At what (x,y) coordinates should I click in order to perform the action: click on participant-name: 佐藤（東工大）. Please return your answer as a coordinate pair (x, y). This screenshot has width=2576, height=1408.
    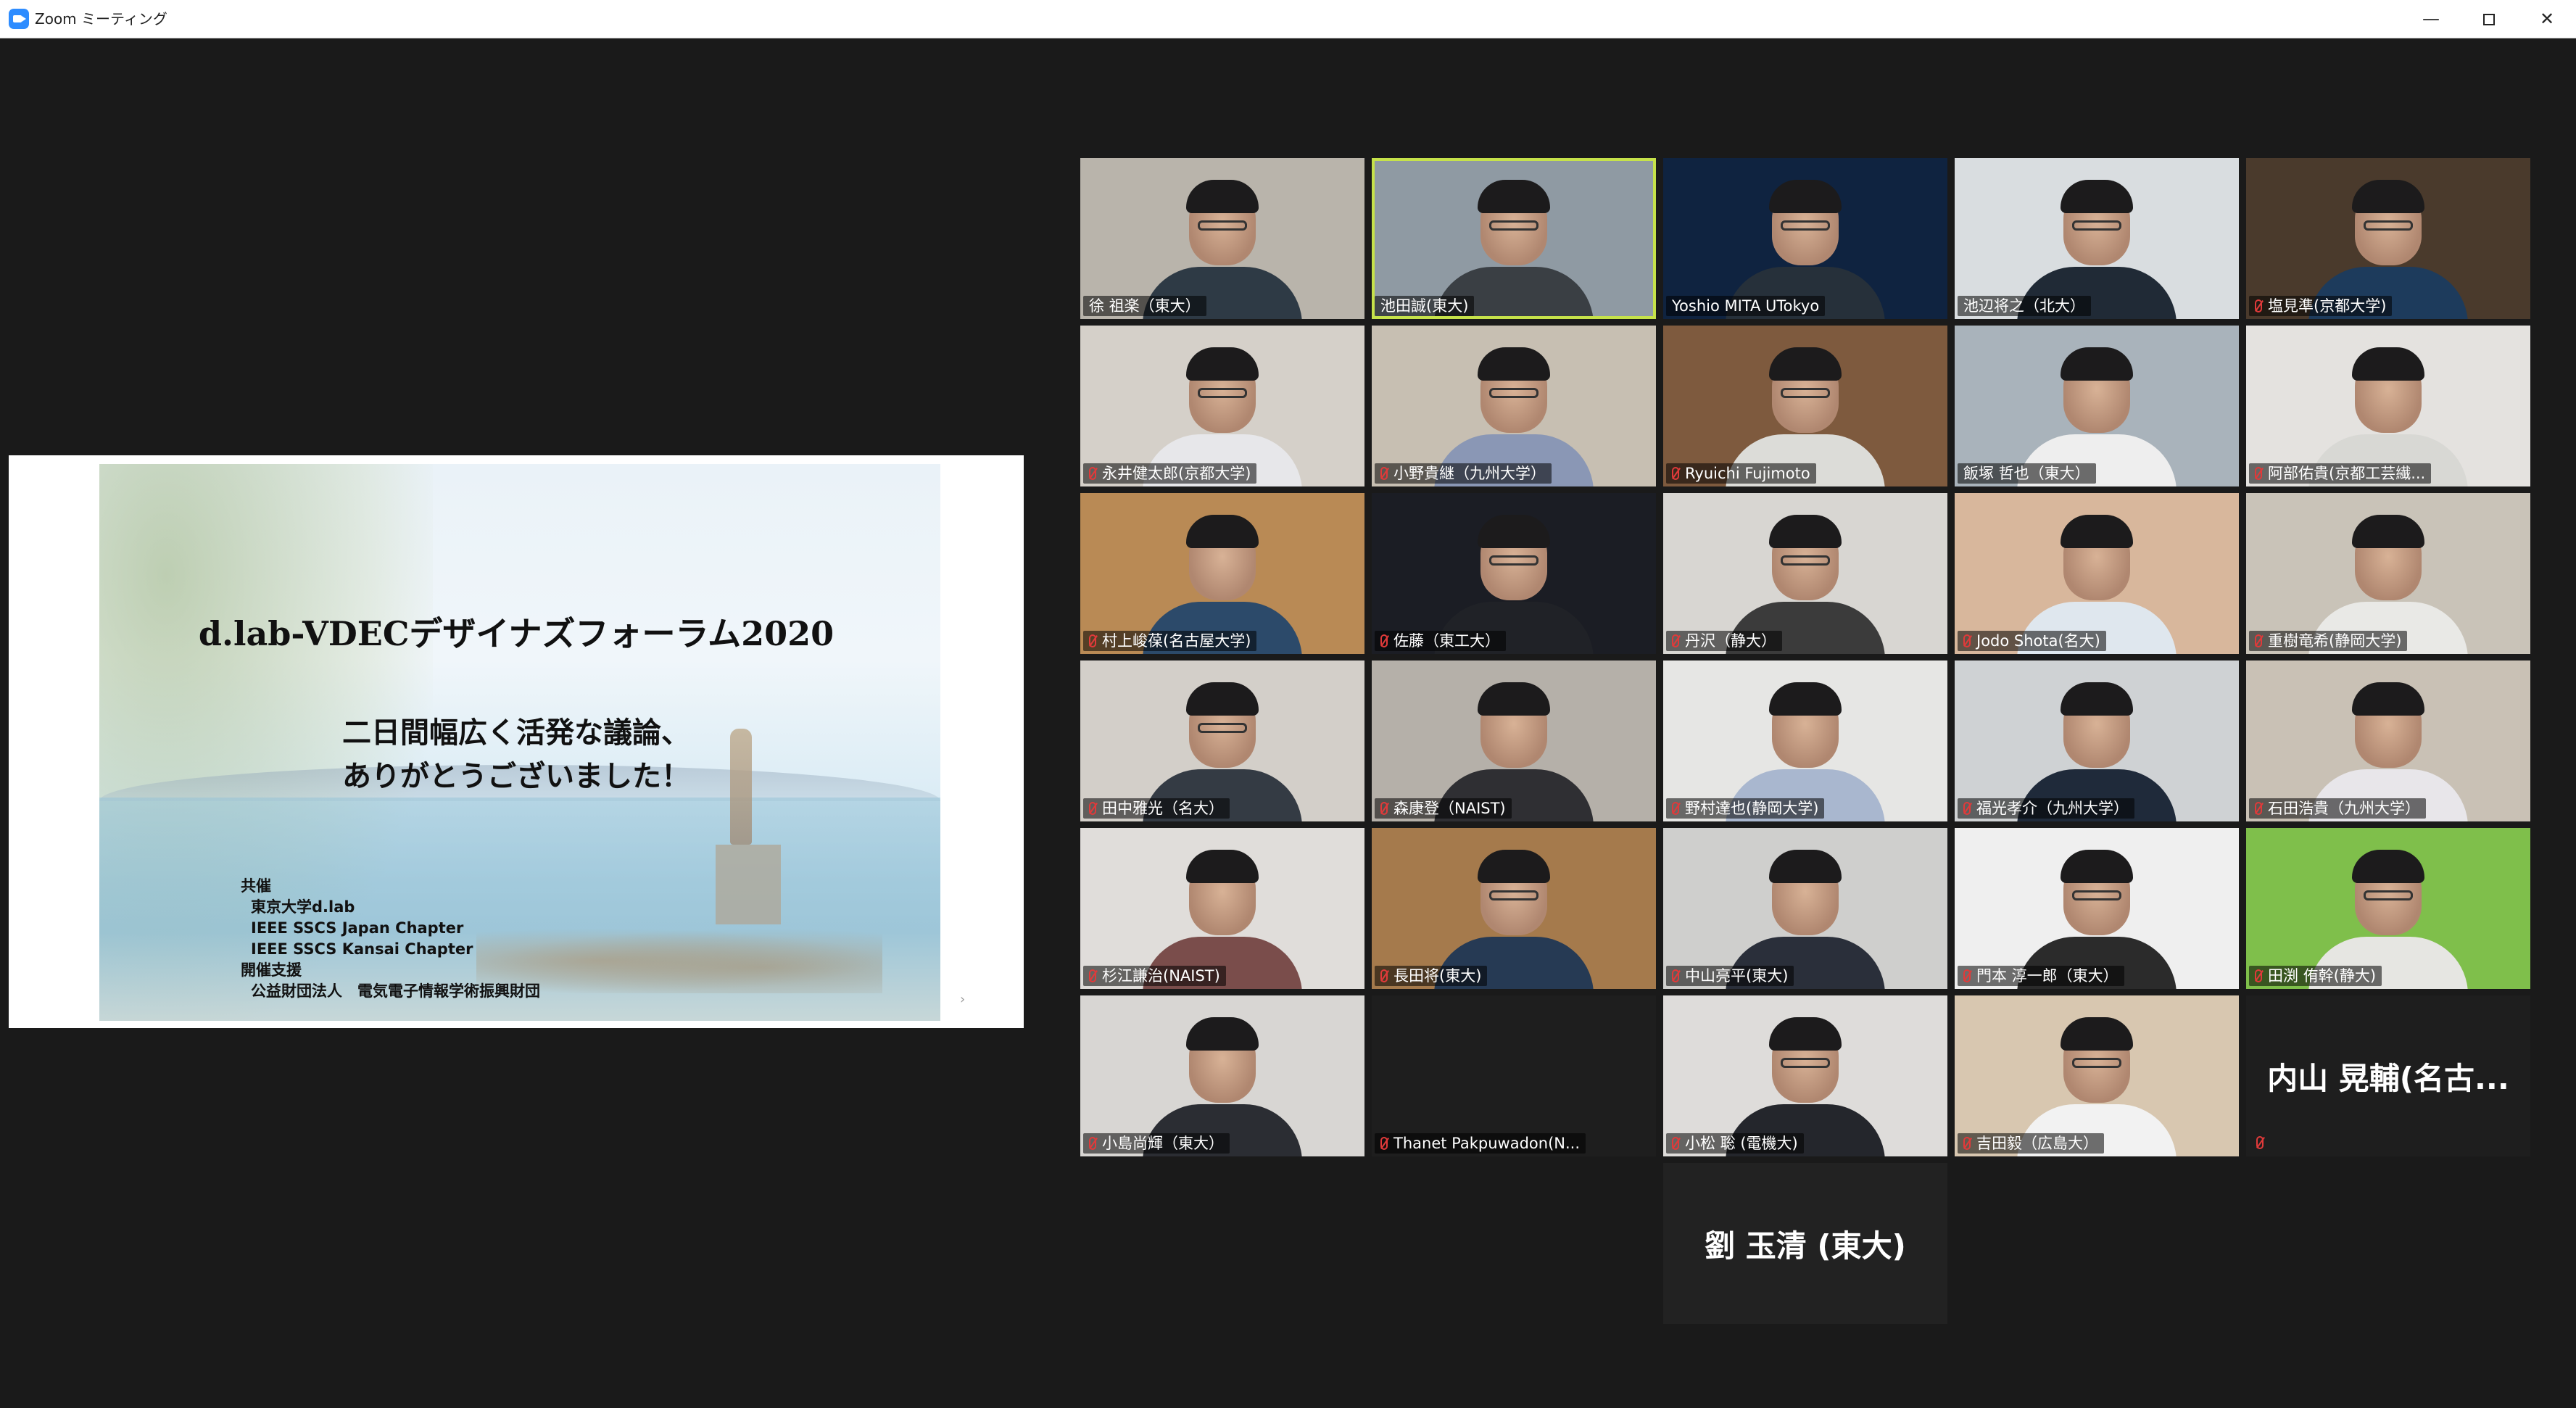
    Looking at the image, I should click on (1447, 641).